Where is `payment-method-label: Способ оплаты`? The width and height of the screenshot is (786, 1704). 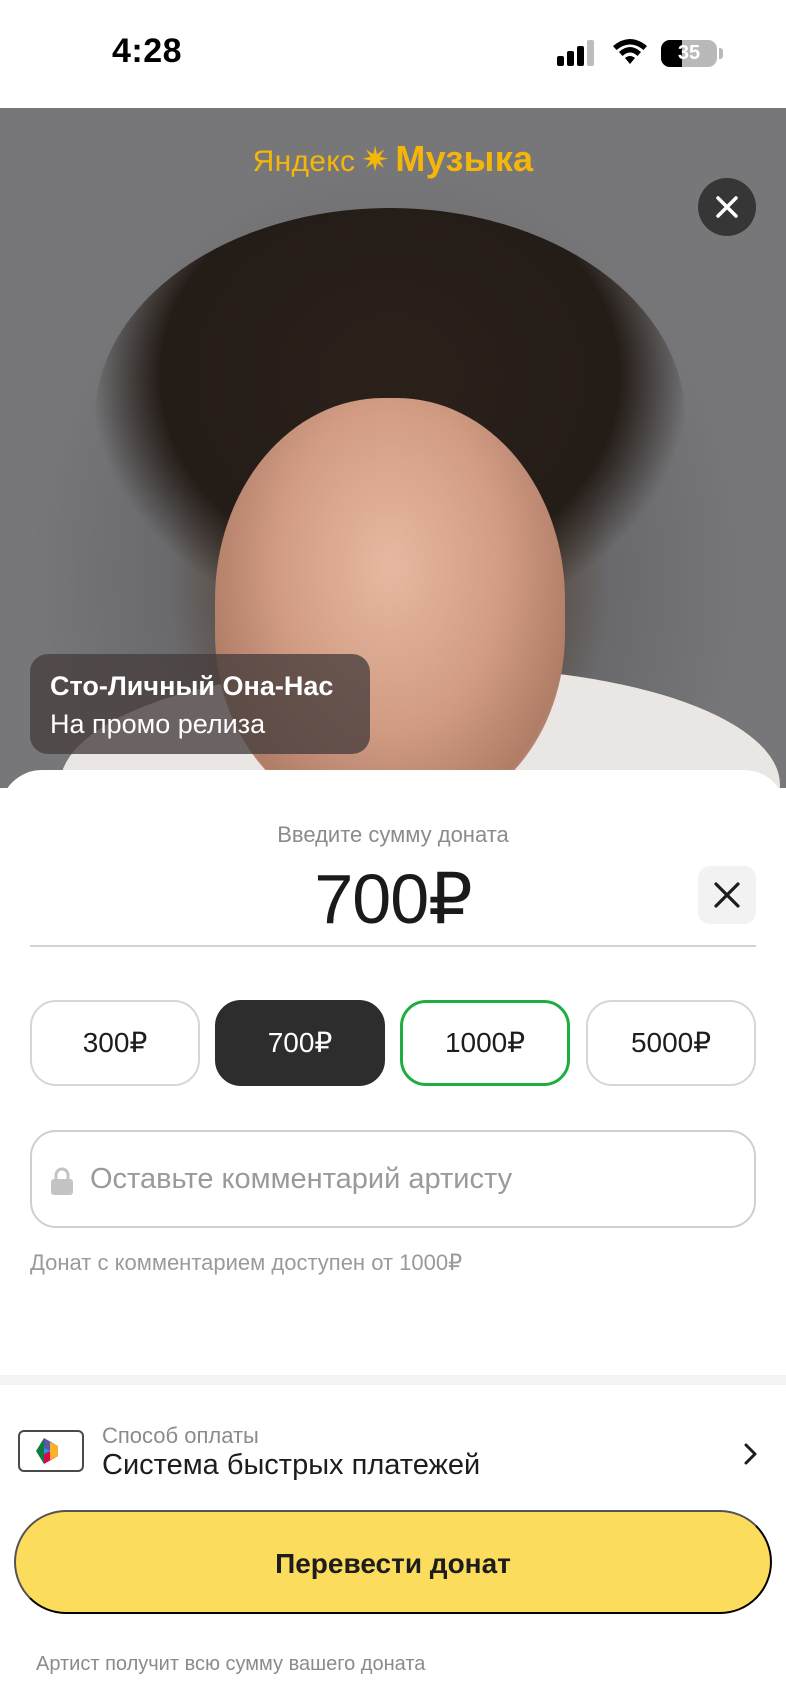
payment-method-label: Способ оплаты is located at coordinates (180, 1435).